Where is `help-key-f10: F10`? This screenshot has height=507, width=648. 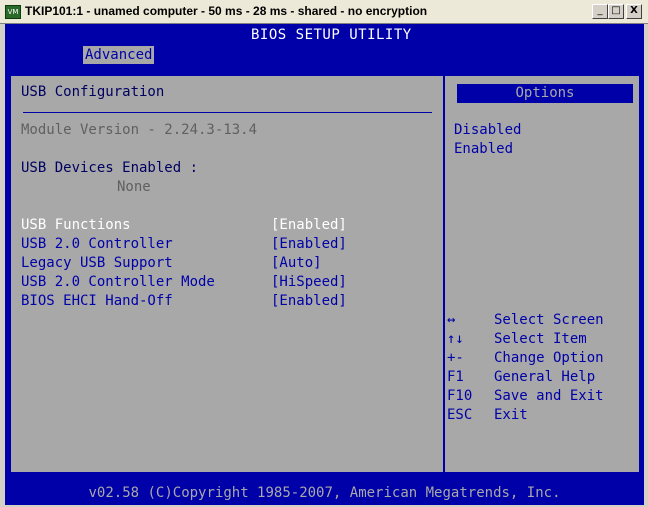 help-key-f10: F10 is located at coordinates (460, 396).